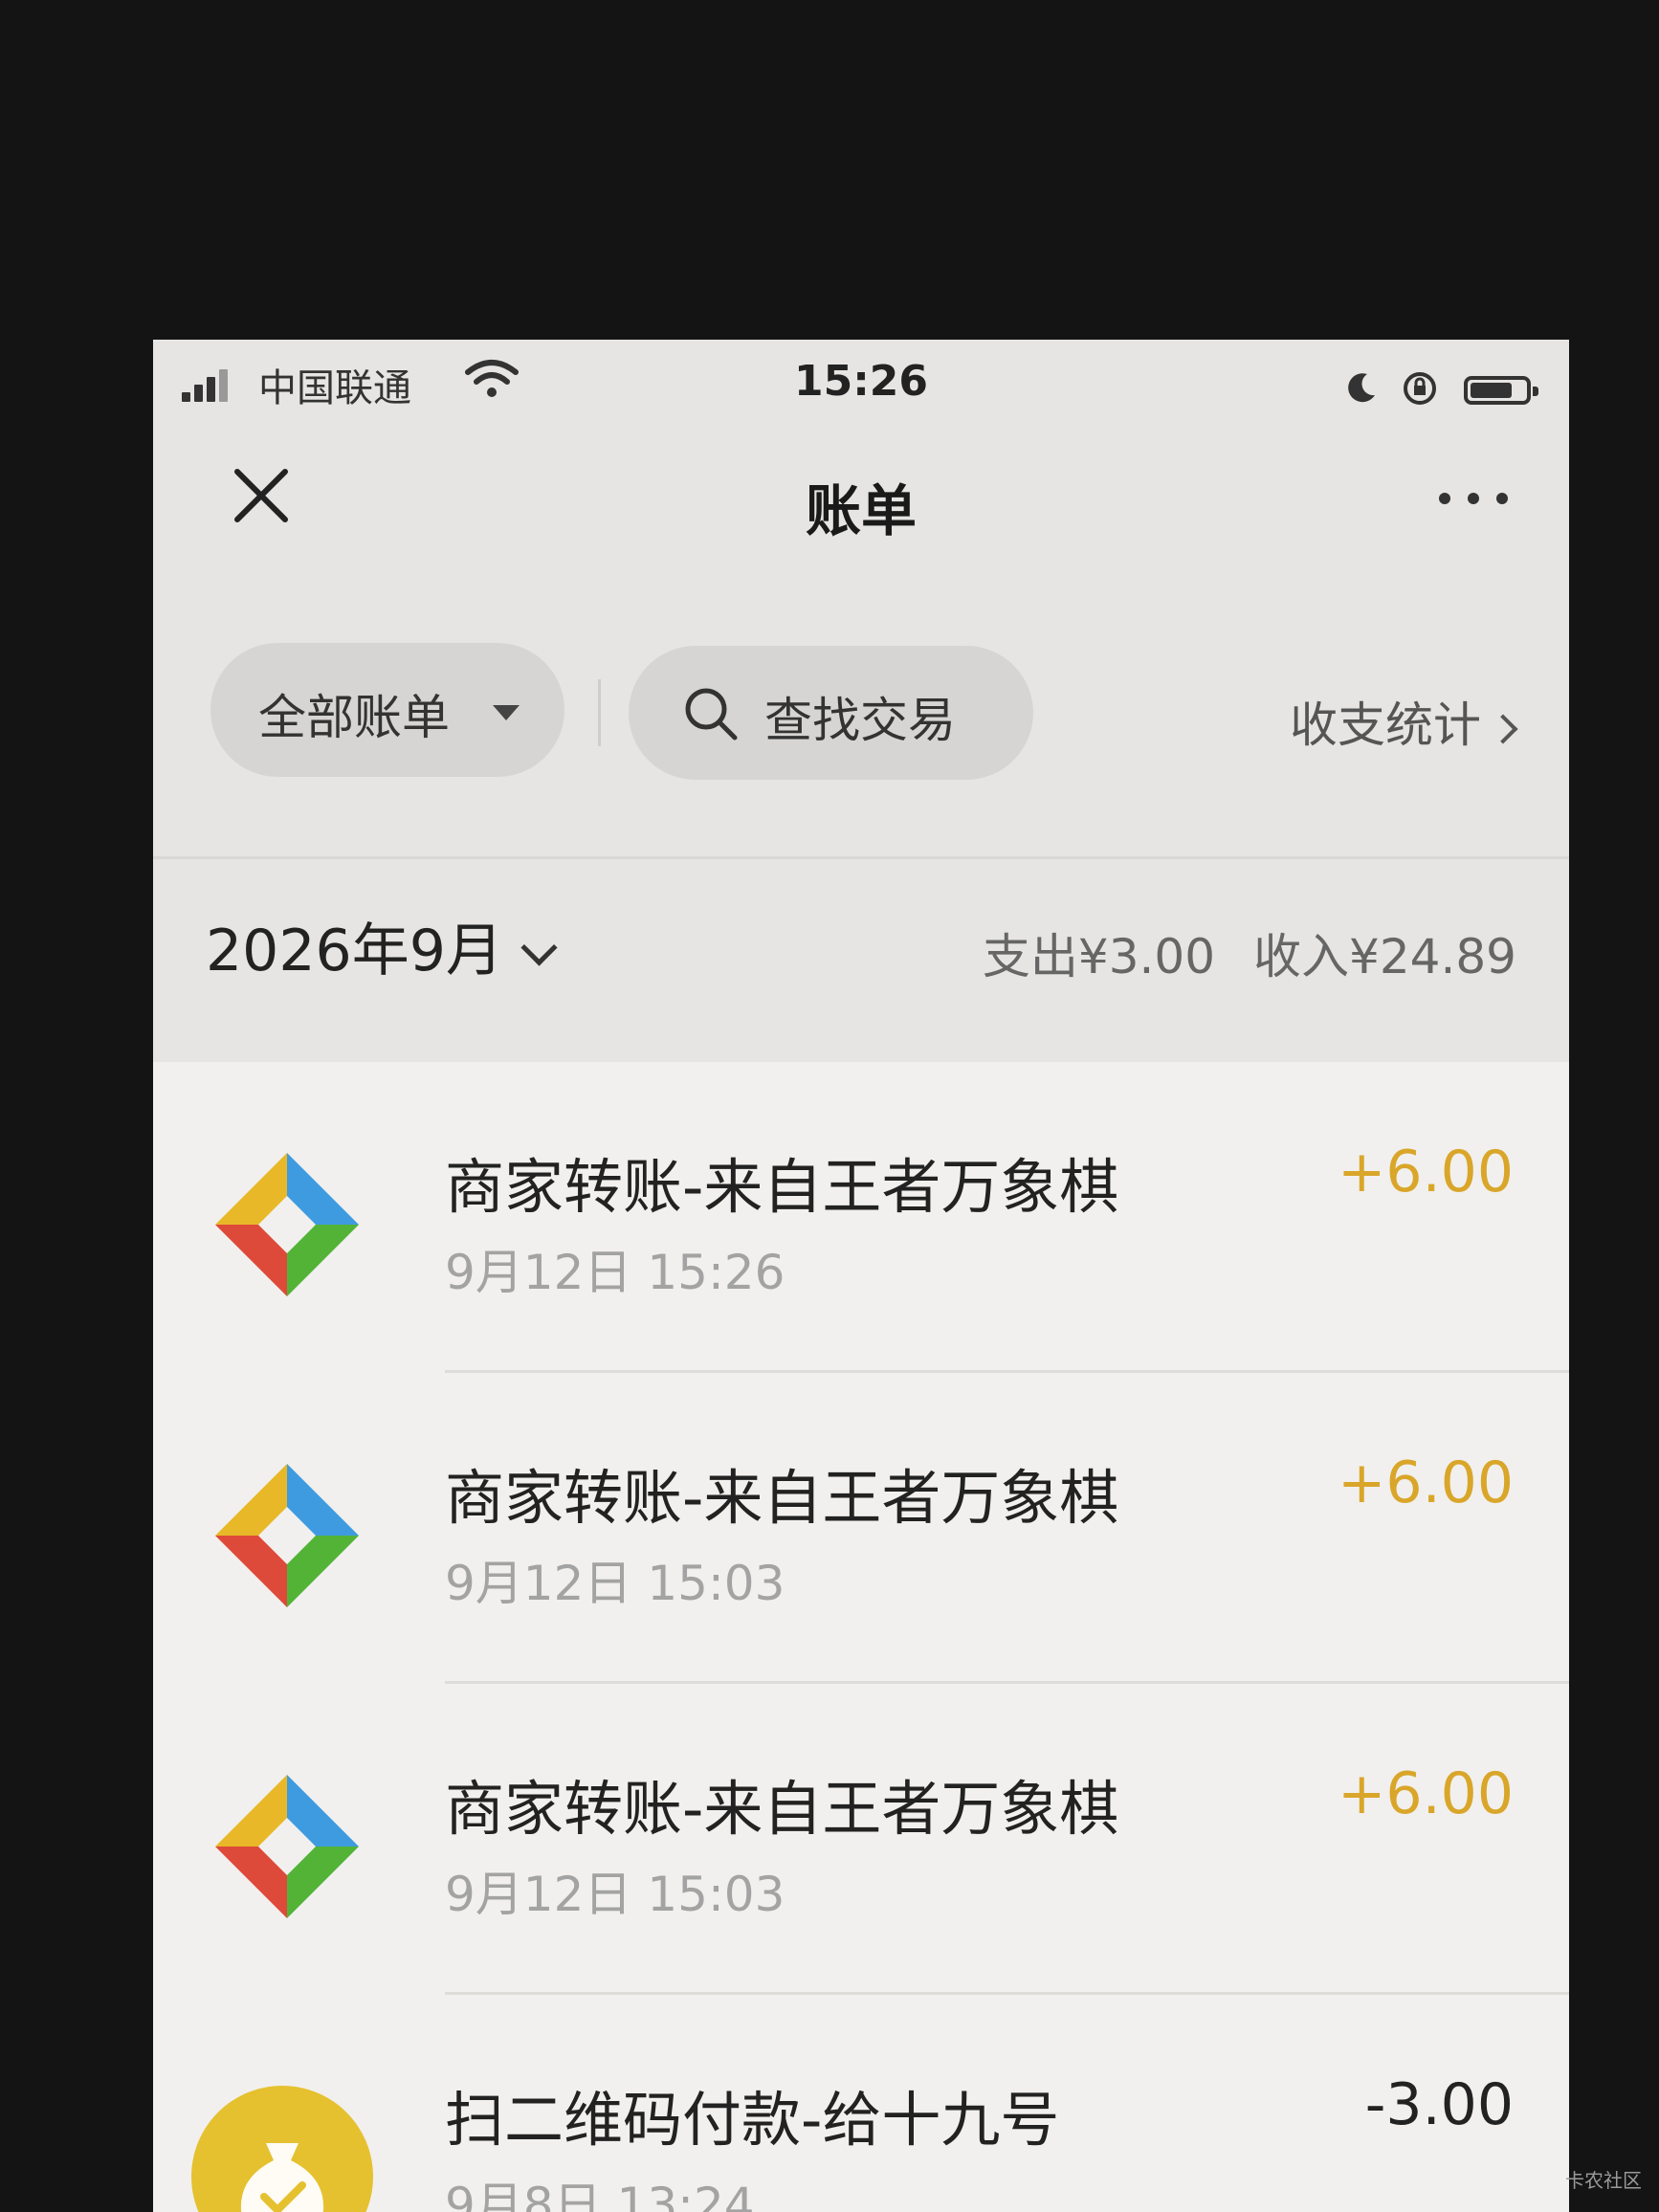  What do you see at coordinates (1501, 390) in the screenshot?
I see `battery-icon` at bounding box center [1501, 390].